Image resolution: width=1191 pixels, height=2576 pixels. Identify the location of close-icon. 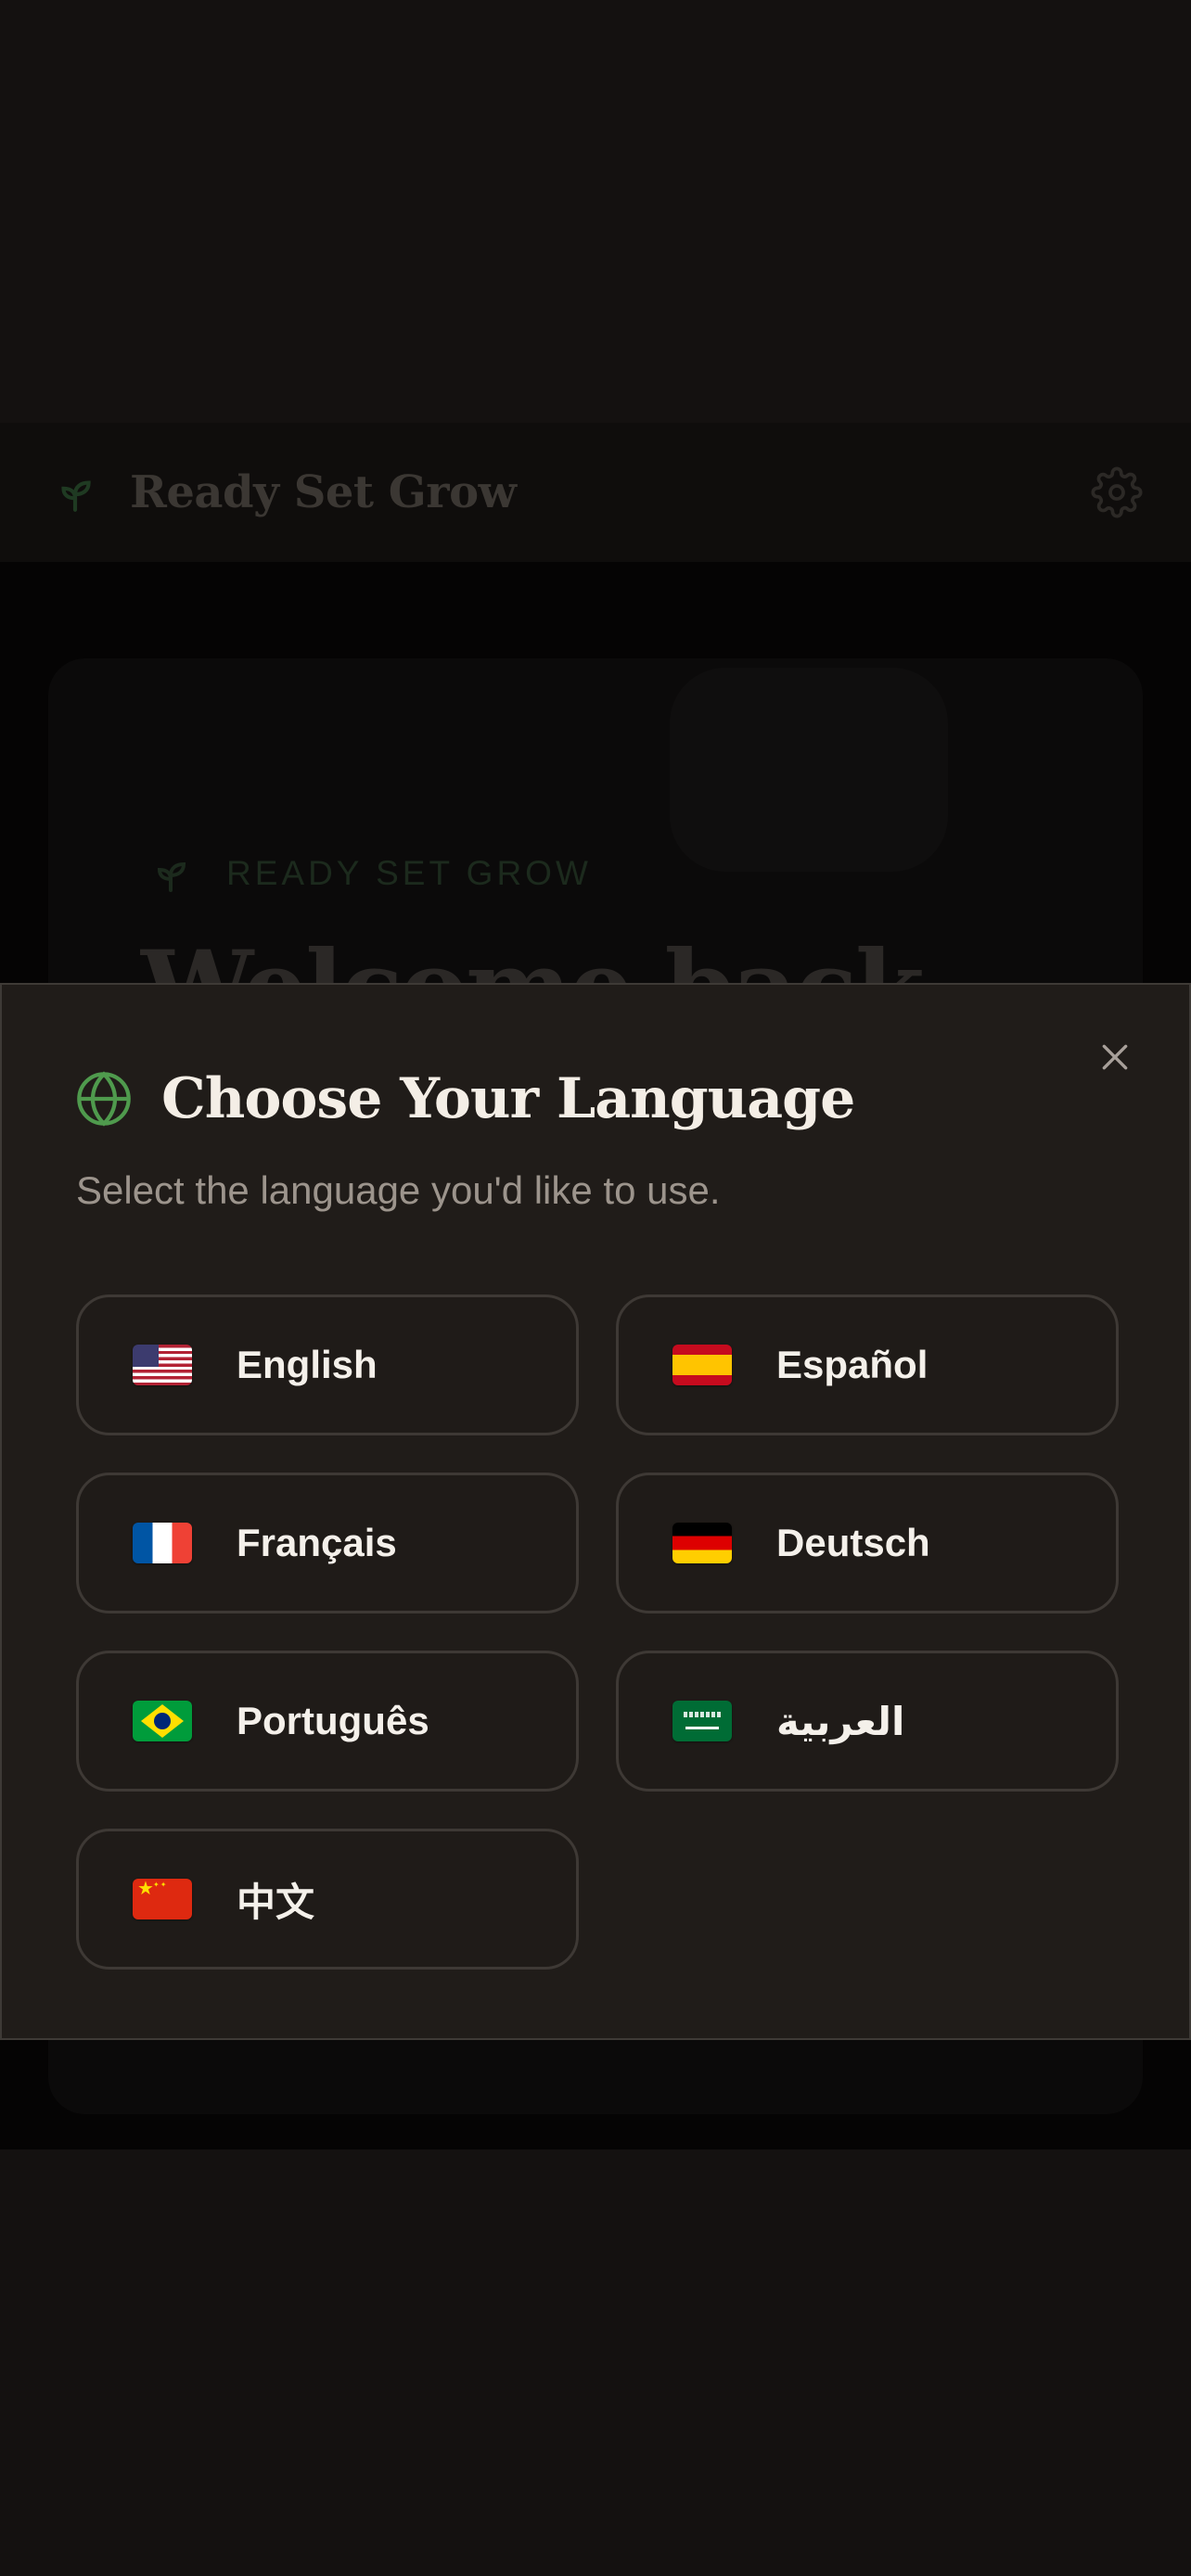
(1114, 1057).